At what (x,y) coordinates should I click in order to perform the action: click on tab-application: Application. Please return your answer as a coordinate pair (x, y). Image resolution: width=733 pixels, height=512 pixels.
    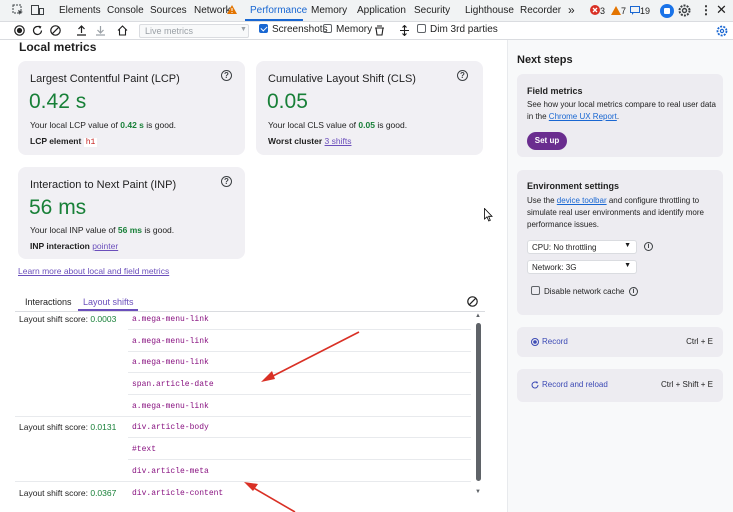
    Looking at the image, I should click on (381, 10).